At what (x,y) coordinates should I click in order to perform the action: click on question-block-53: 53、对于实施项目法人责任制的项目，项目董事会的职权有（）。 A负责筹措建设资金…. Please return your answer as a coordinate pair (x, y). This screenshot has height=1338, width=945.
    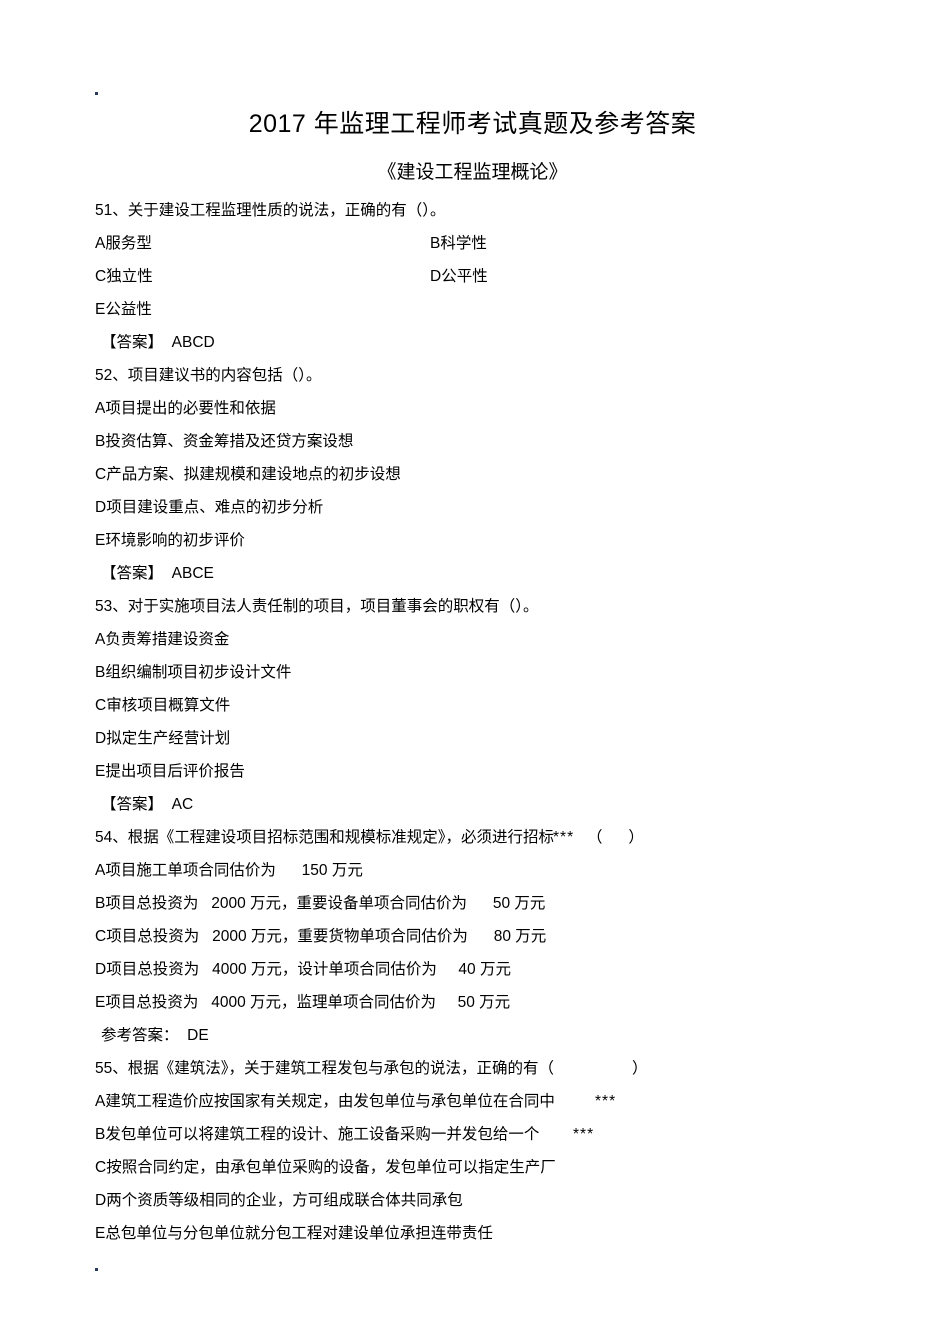
    Looking at the image, I should click on (495, 714).